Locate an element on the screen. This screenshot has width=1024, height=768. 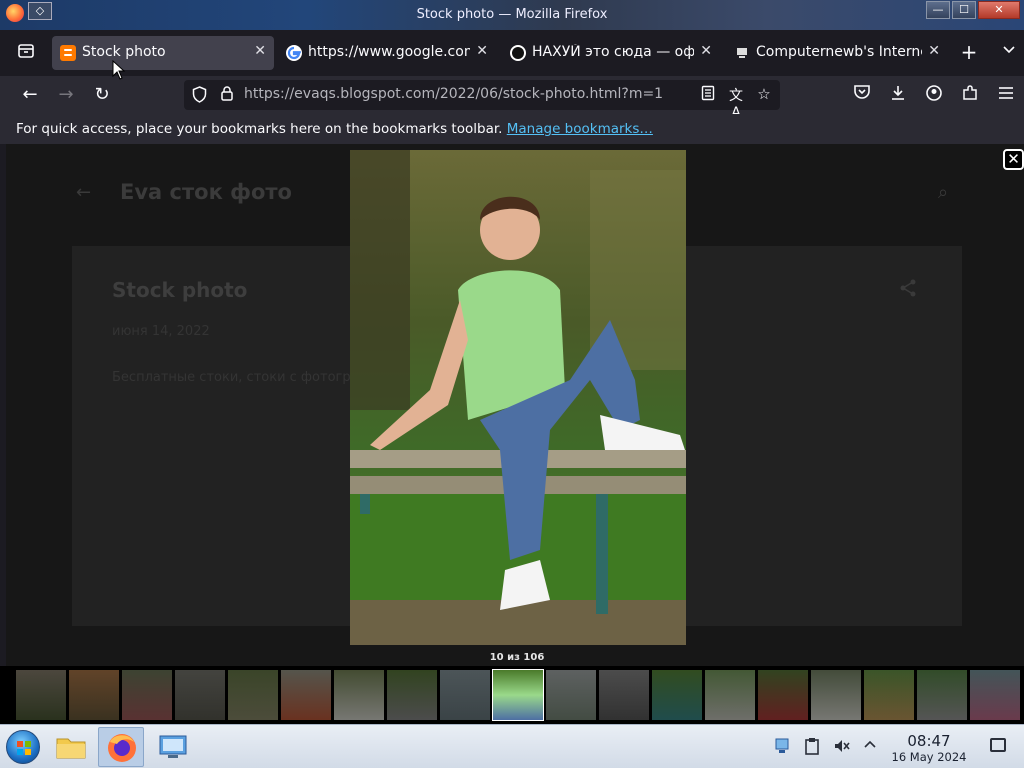
mouse-cursor-icon is located at coordinates (119, 71).